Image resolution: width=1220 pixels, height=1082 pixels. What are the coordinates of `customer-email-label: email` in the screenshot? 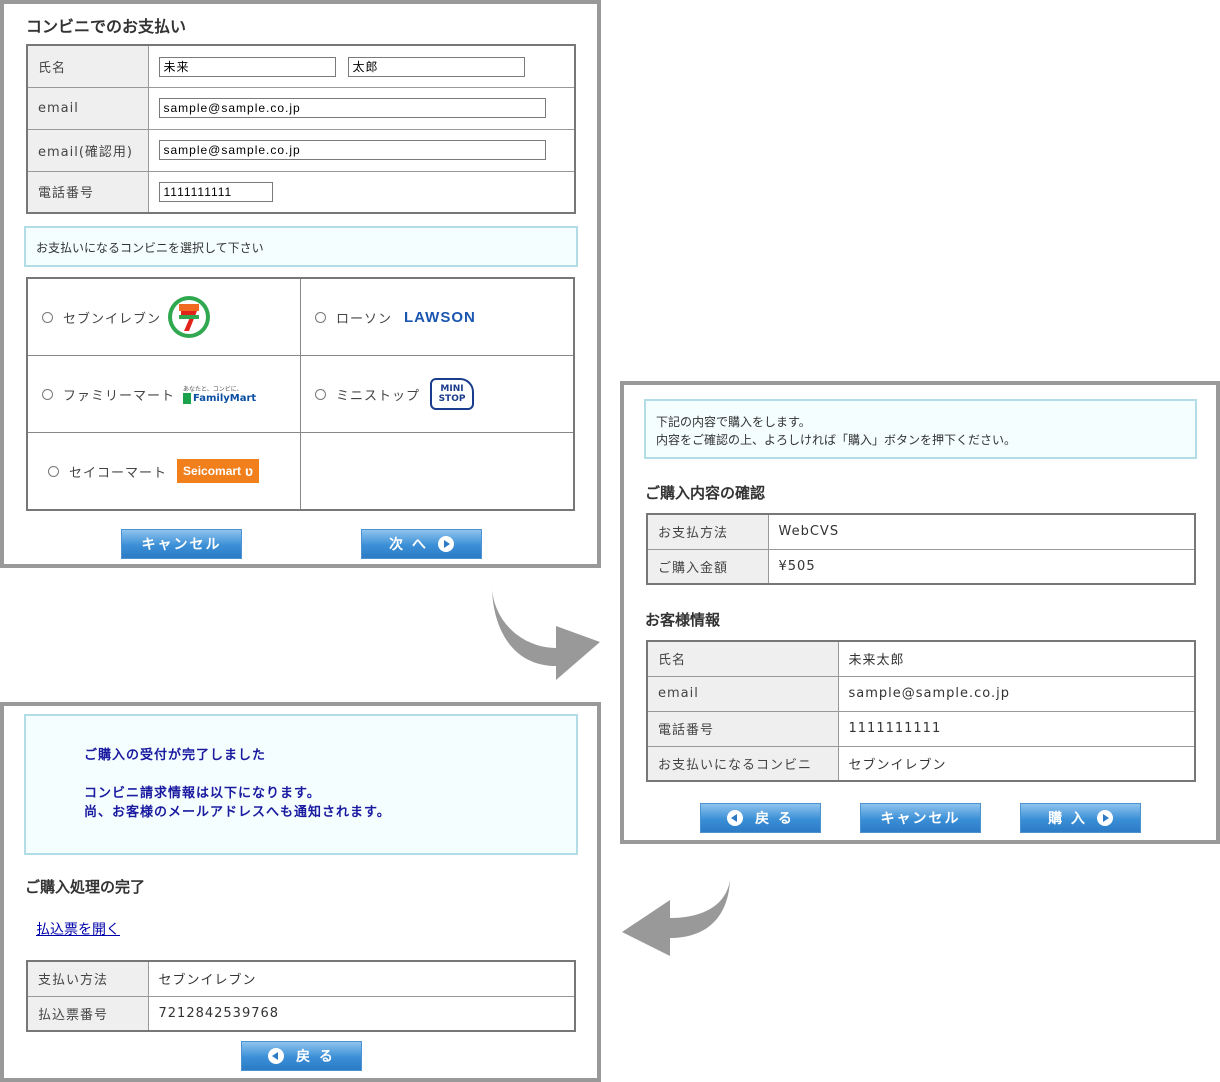 It's located at (742, 693).